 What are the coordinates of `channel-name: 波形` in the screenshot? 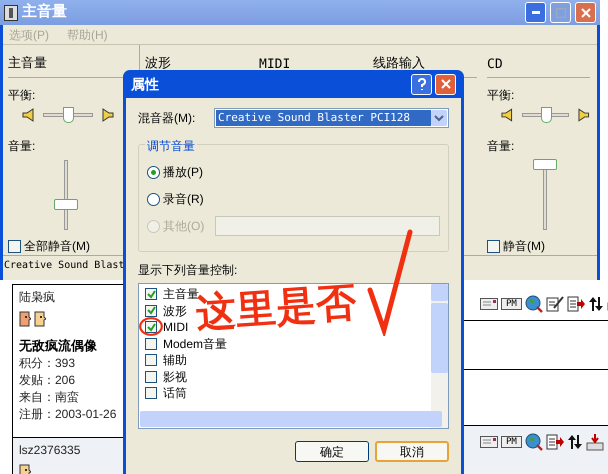 It's located at (158, 63).